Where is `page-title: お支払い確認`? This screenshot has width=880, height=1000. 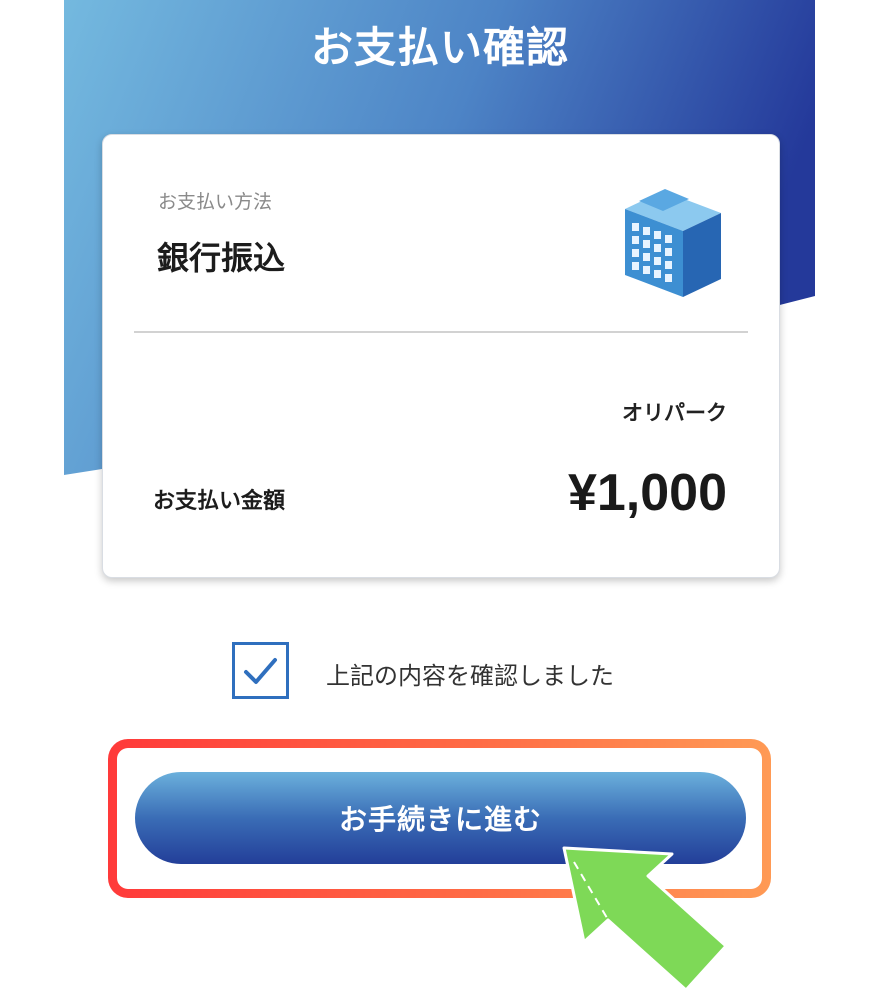 page-title: お支払い確認 is located at coordinates (439, 47).